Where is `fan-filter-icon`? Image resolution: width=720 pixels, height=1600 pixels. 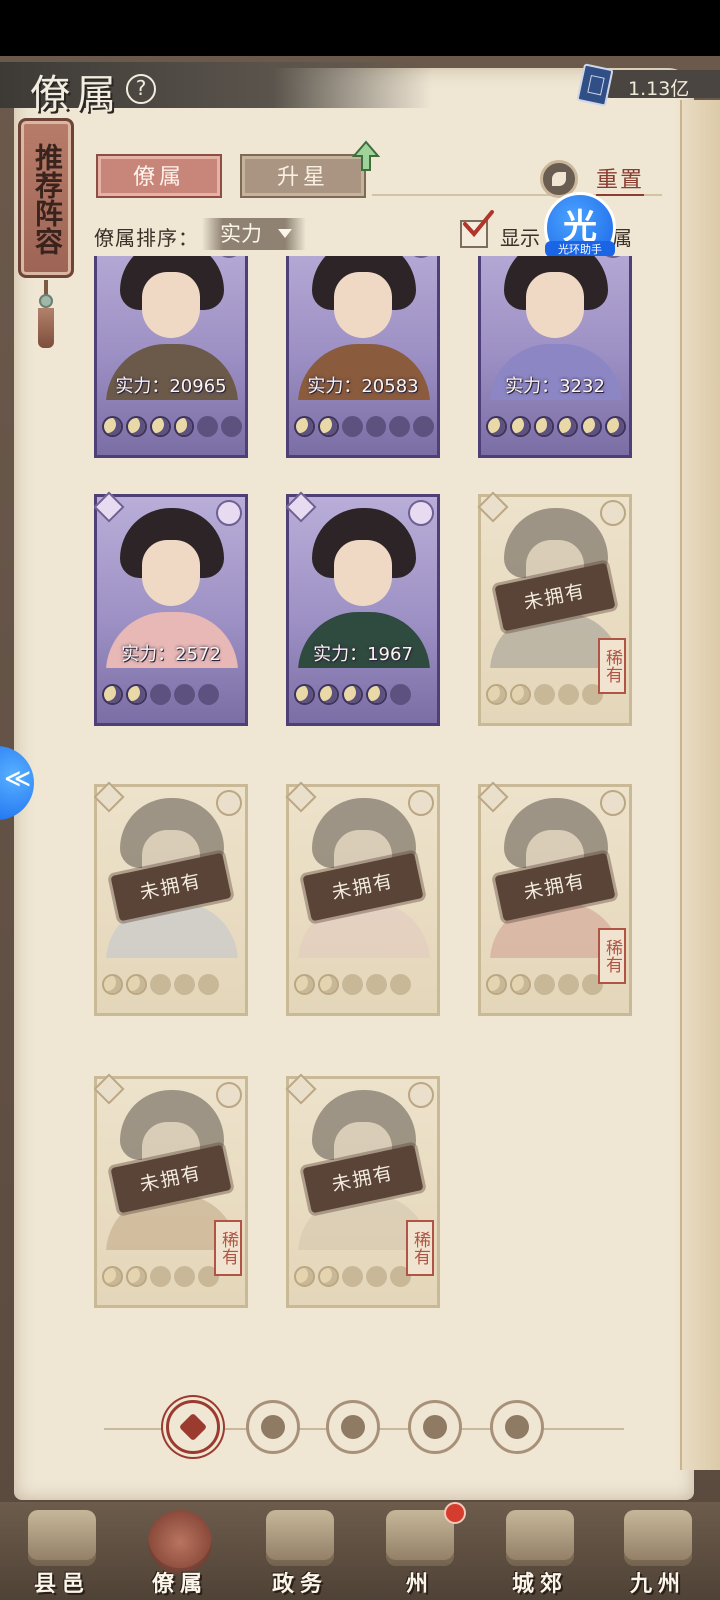 fan-filter-icon is located at coordinates (435, 1427).